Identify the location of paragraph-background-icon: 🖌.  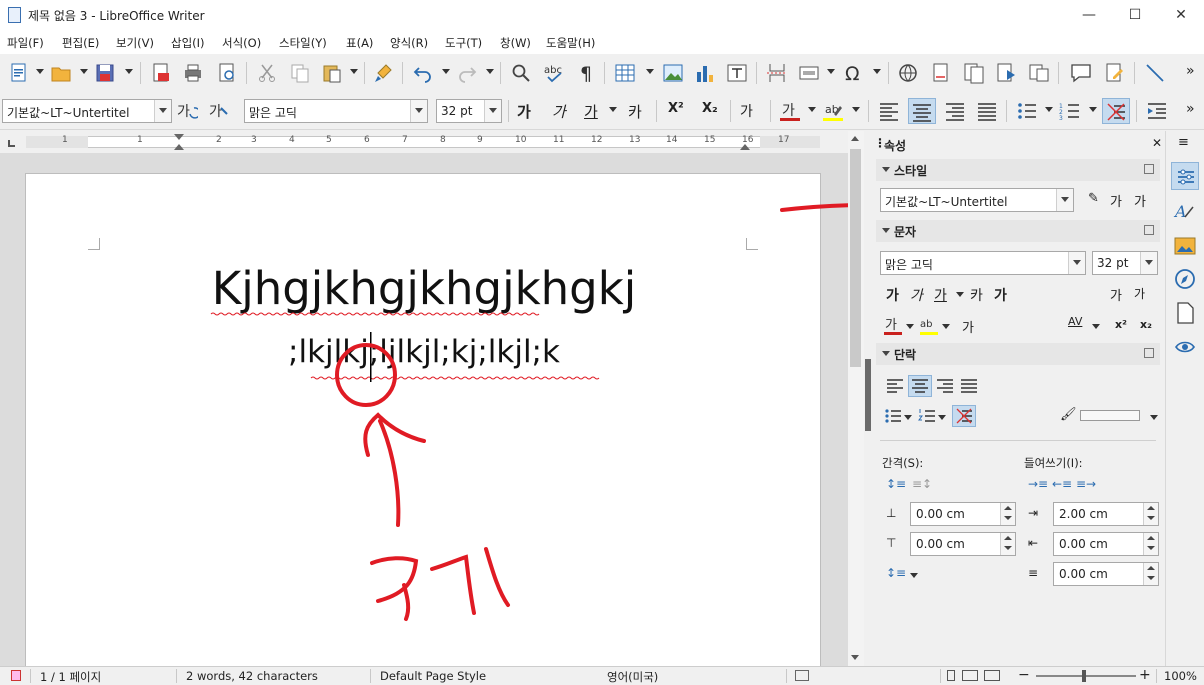
(1068, 414).